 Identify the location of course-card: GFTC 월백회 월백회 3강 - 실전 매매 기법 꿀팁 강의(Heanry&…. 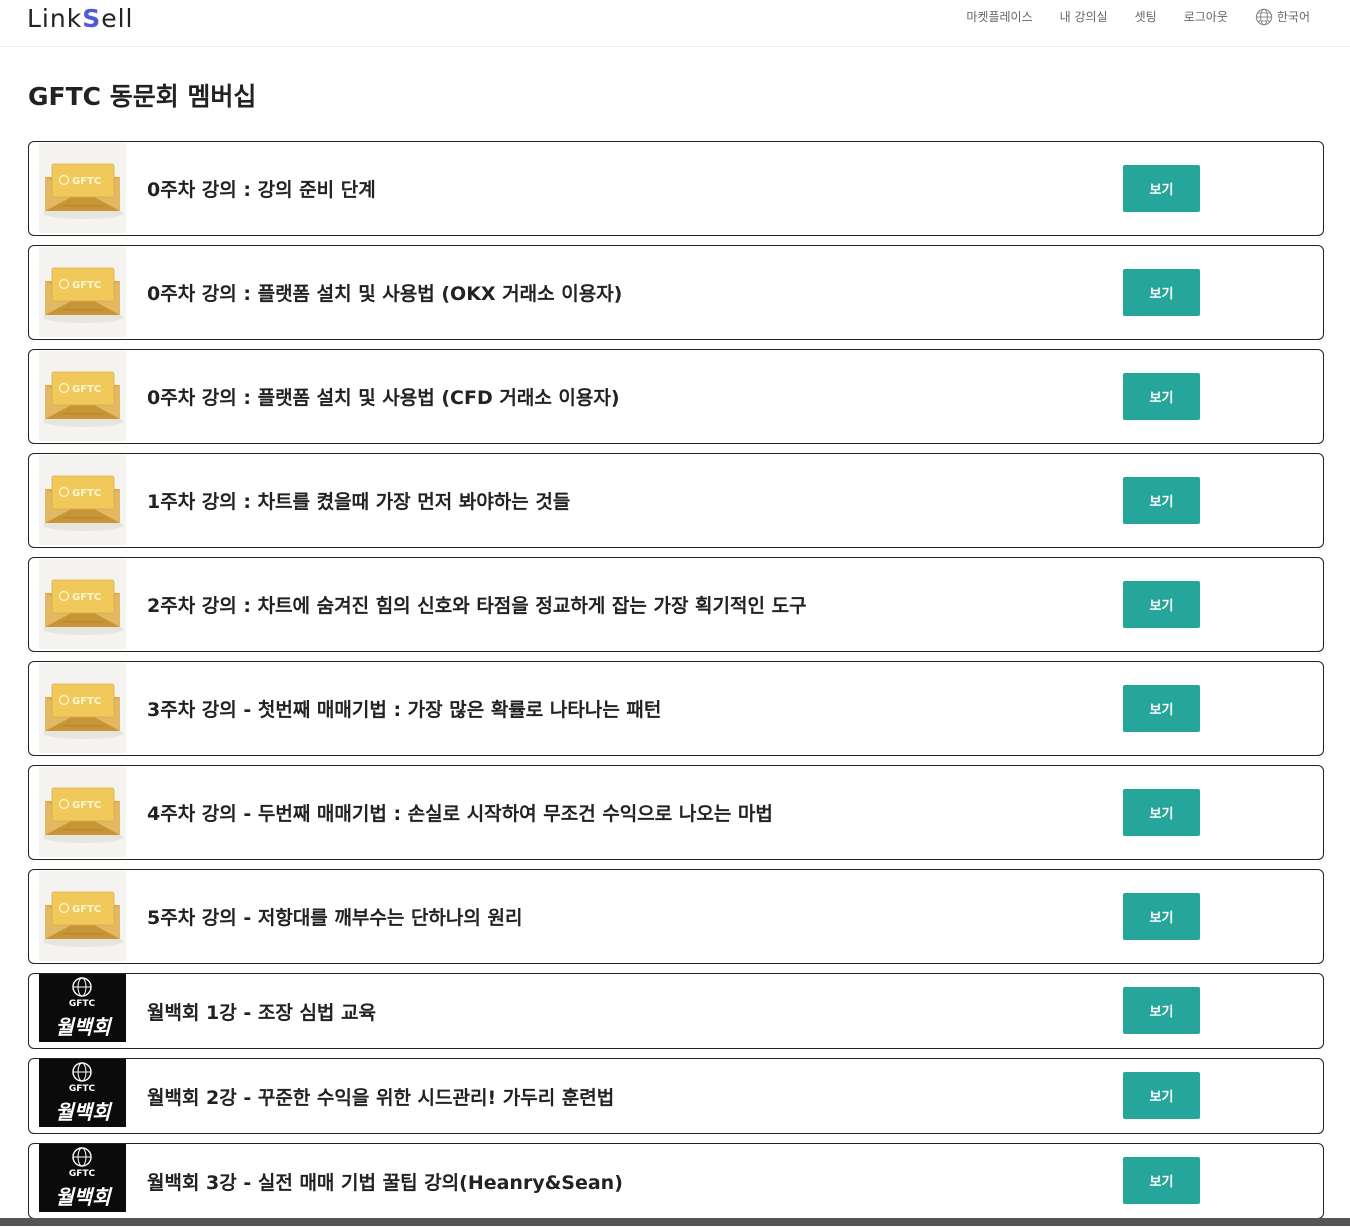
(676, 1181).